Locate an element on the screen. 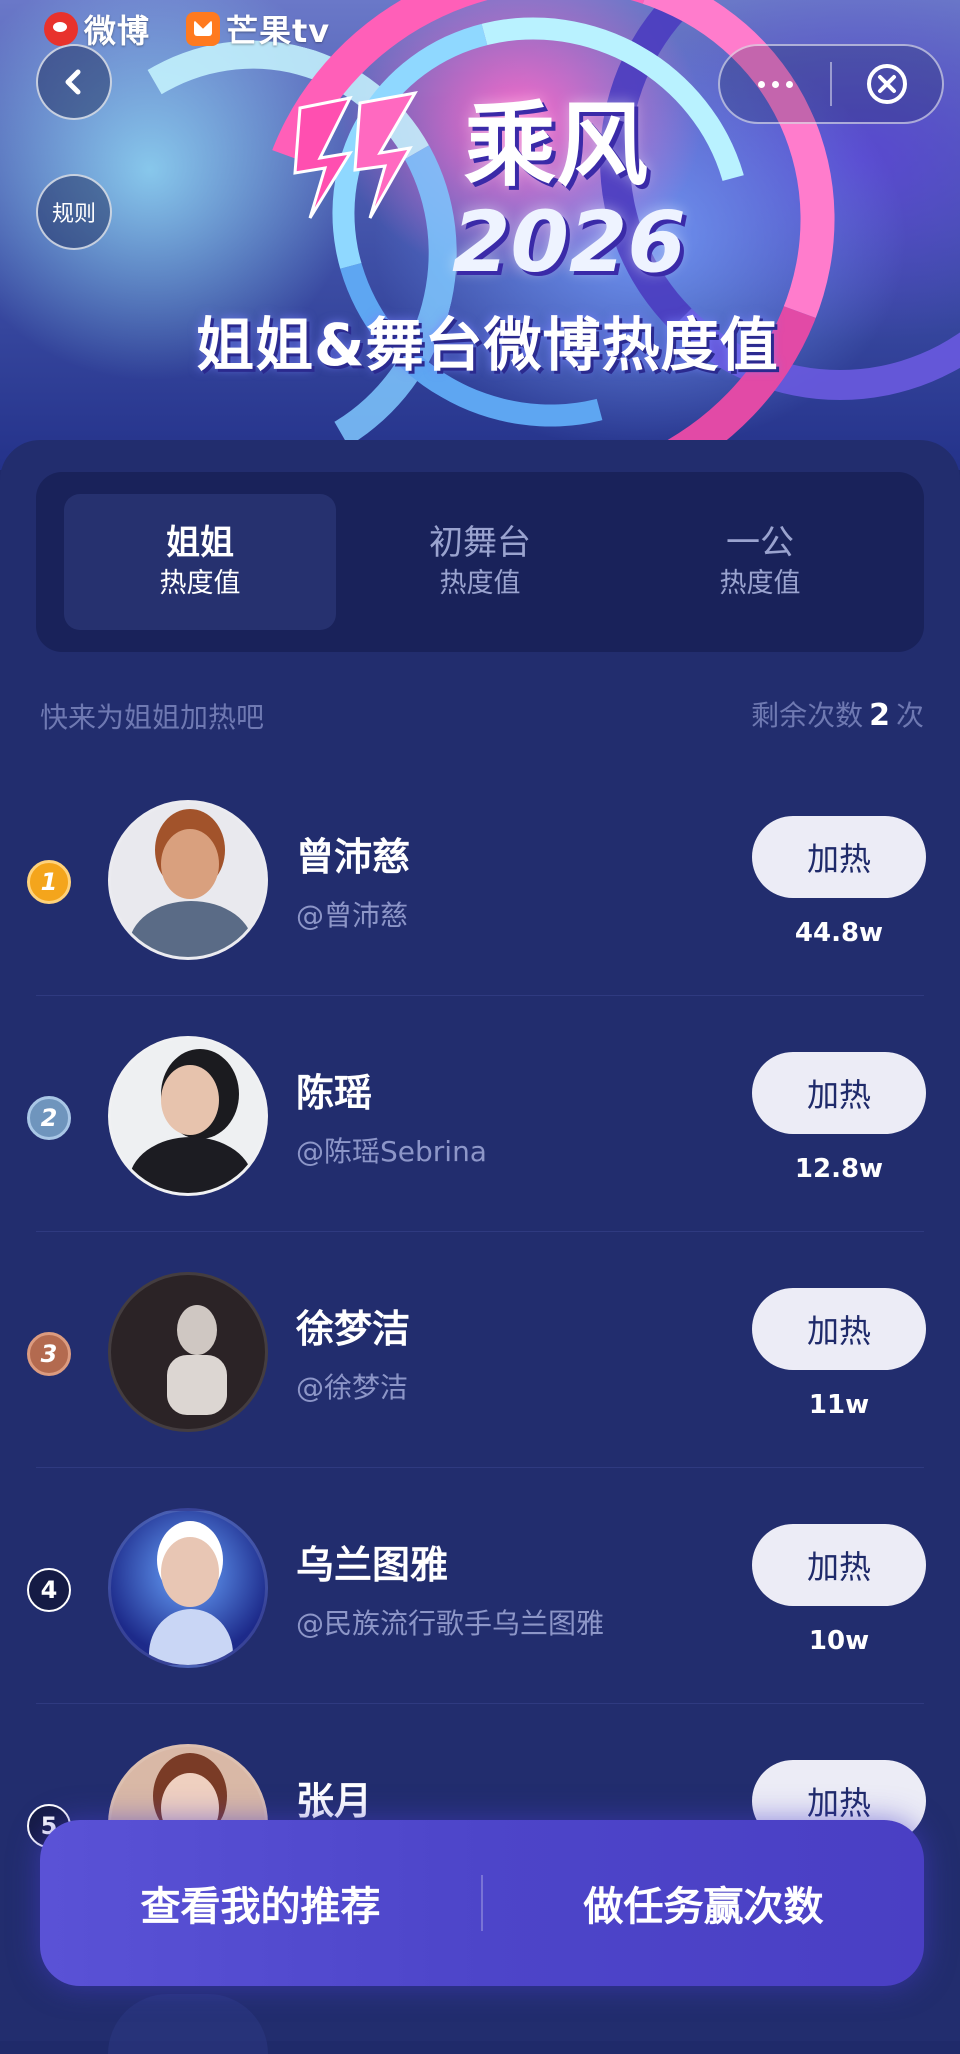 The width and height of the screenshot is (960, 2054). rank-badge: 3 is located at coordinates (49, 1354).